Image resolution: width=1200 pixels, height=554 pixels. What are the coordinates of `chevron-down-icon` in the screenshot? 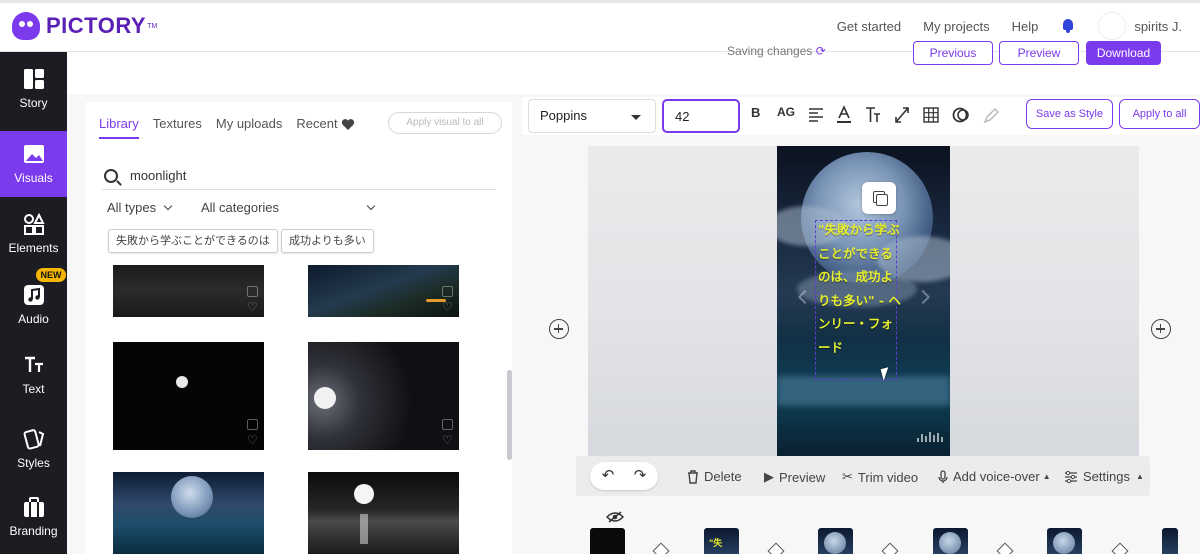 It's located at (371, 206).